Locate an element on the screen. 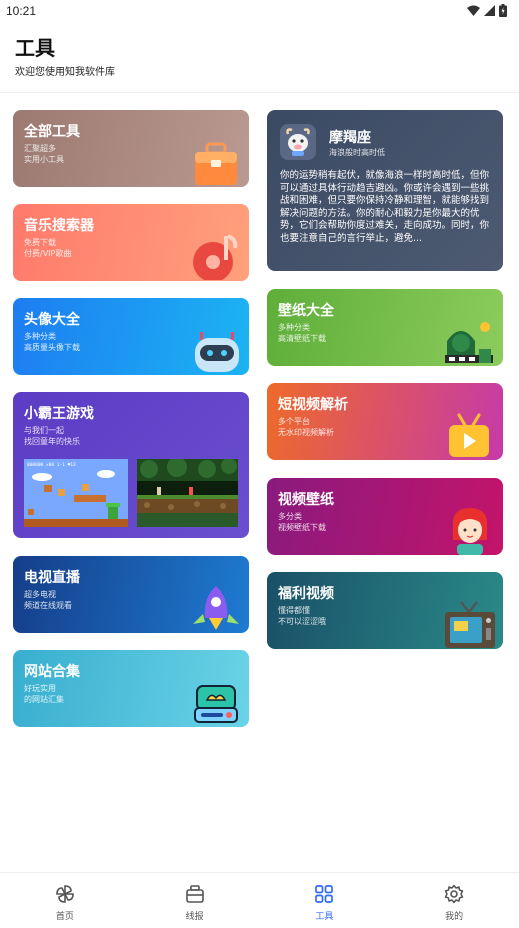 The height and width of the screenshot is (928, 519). card-desc: 多种分类 高清壁纸下载 is located at coordinates (302, 333).